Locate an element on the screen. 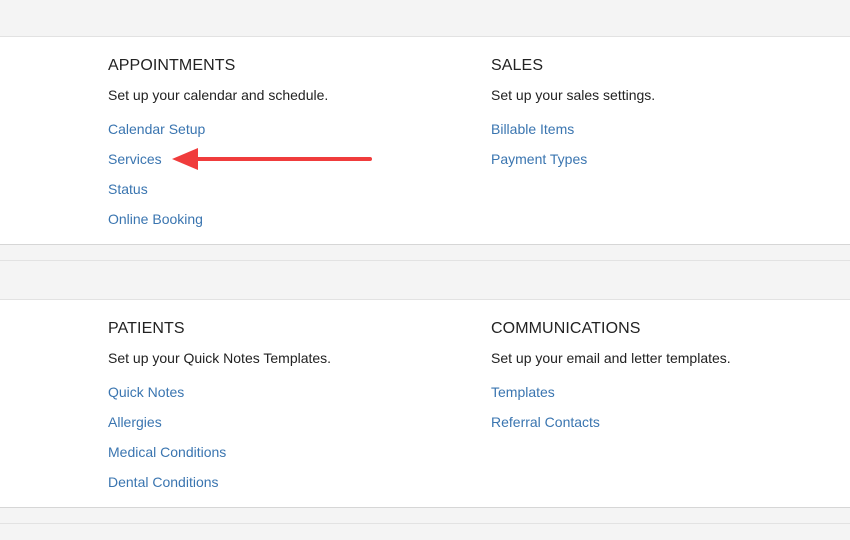 The width and height of the screenshot is (850, 540). sales-heading: SALES is located at coordinates (517, 65).